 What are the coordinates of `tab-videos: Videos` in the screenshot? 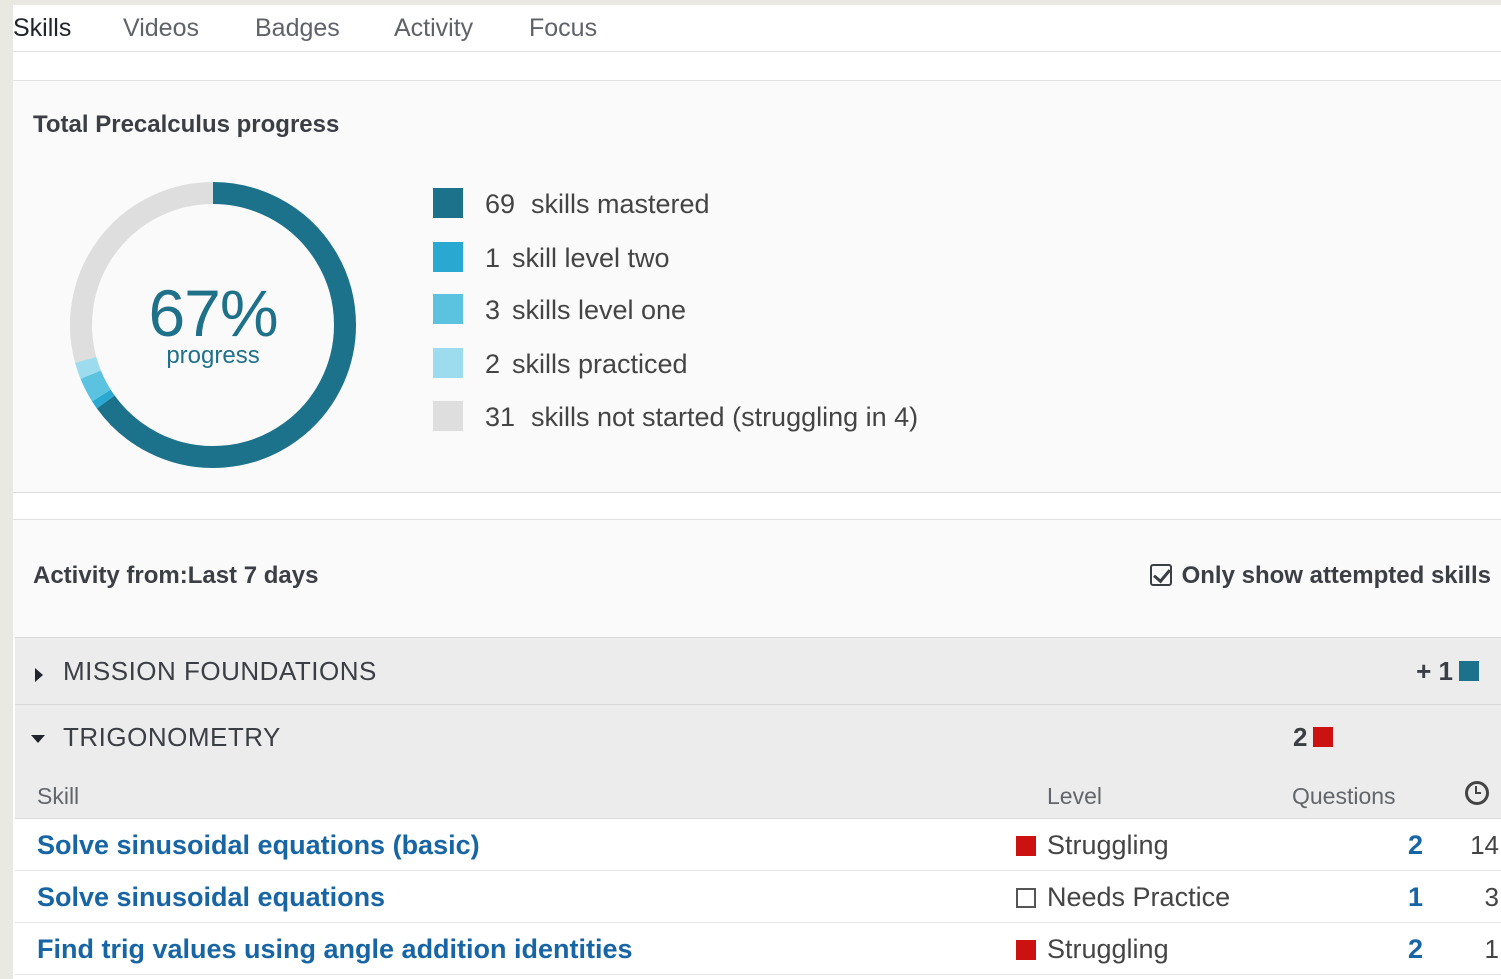 It's located at (161, 28).